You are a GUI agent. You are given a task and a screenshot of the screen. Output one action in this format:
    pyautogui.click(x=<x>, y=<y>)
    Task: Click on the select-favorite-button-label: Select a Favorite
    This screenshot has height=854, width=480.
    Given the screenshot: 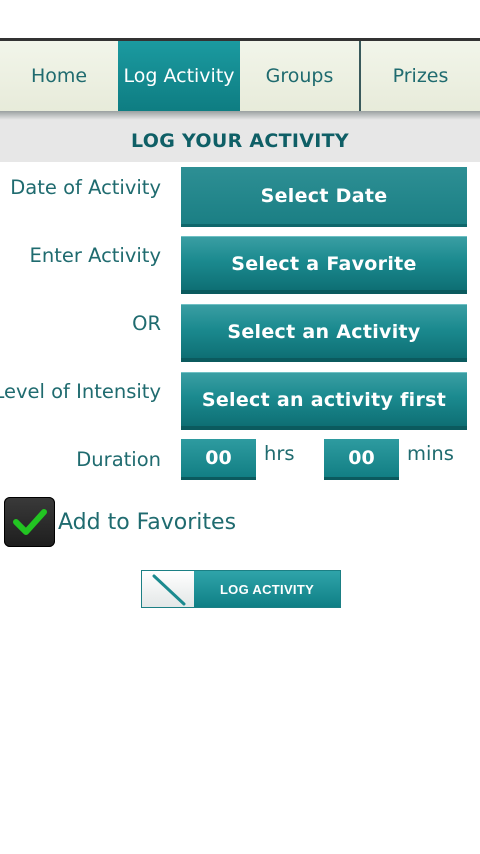 What is the action you would take?
    pyautogui.click(x=324, y=263)
    